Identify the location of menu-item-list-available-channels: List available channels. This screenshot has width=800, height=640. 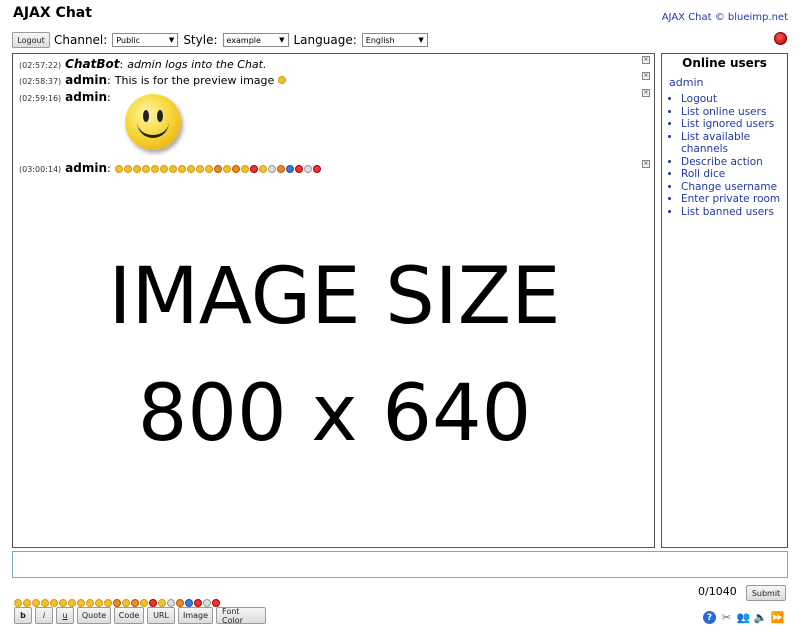
(734, 143).